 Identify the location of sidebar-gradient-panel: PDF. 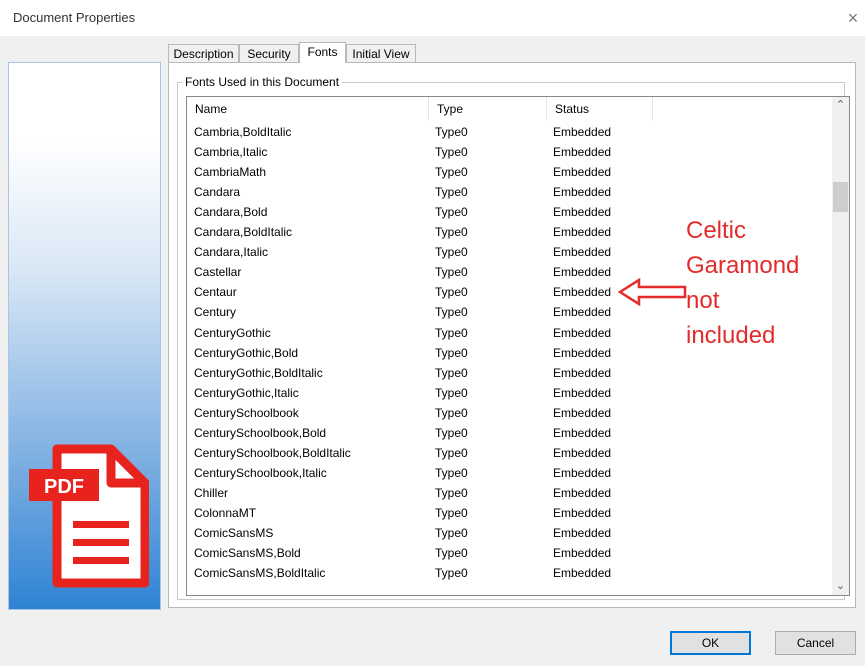
(84, 336).